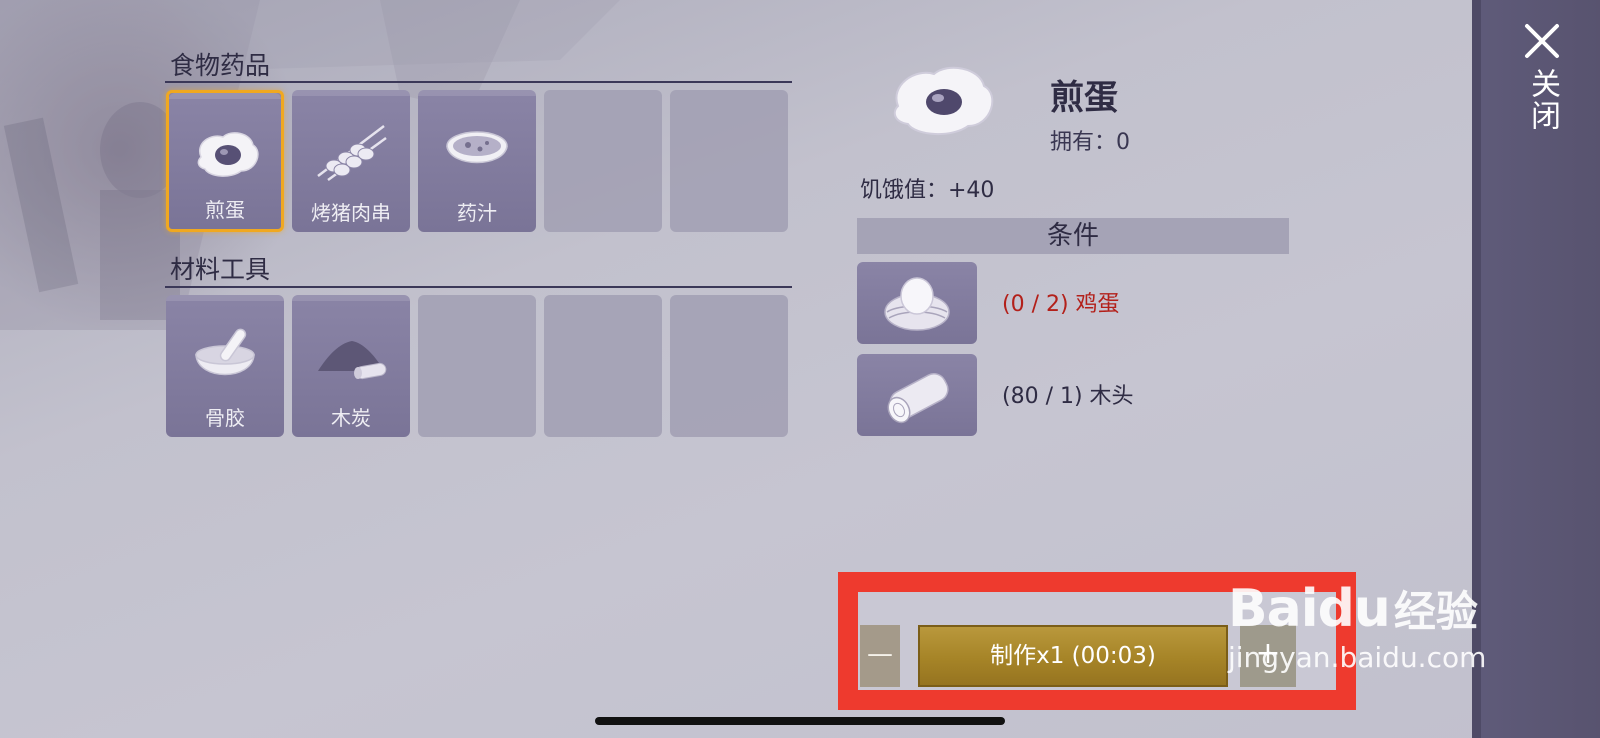 This screenshot has width=1600, height=738. I want to click on item-slot-charcoal: 木炭, so click(351, 366).